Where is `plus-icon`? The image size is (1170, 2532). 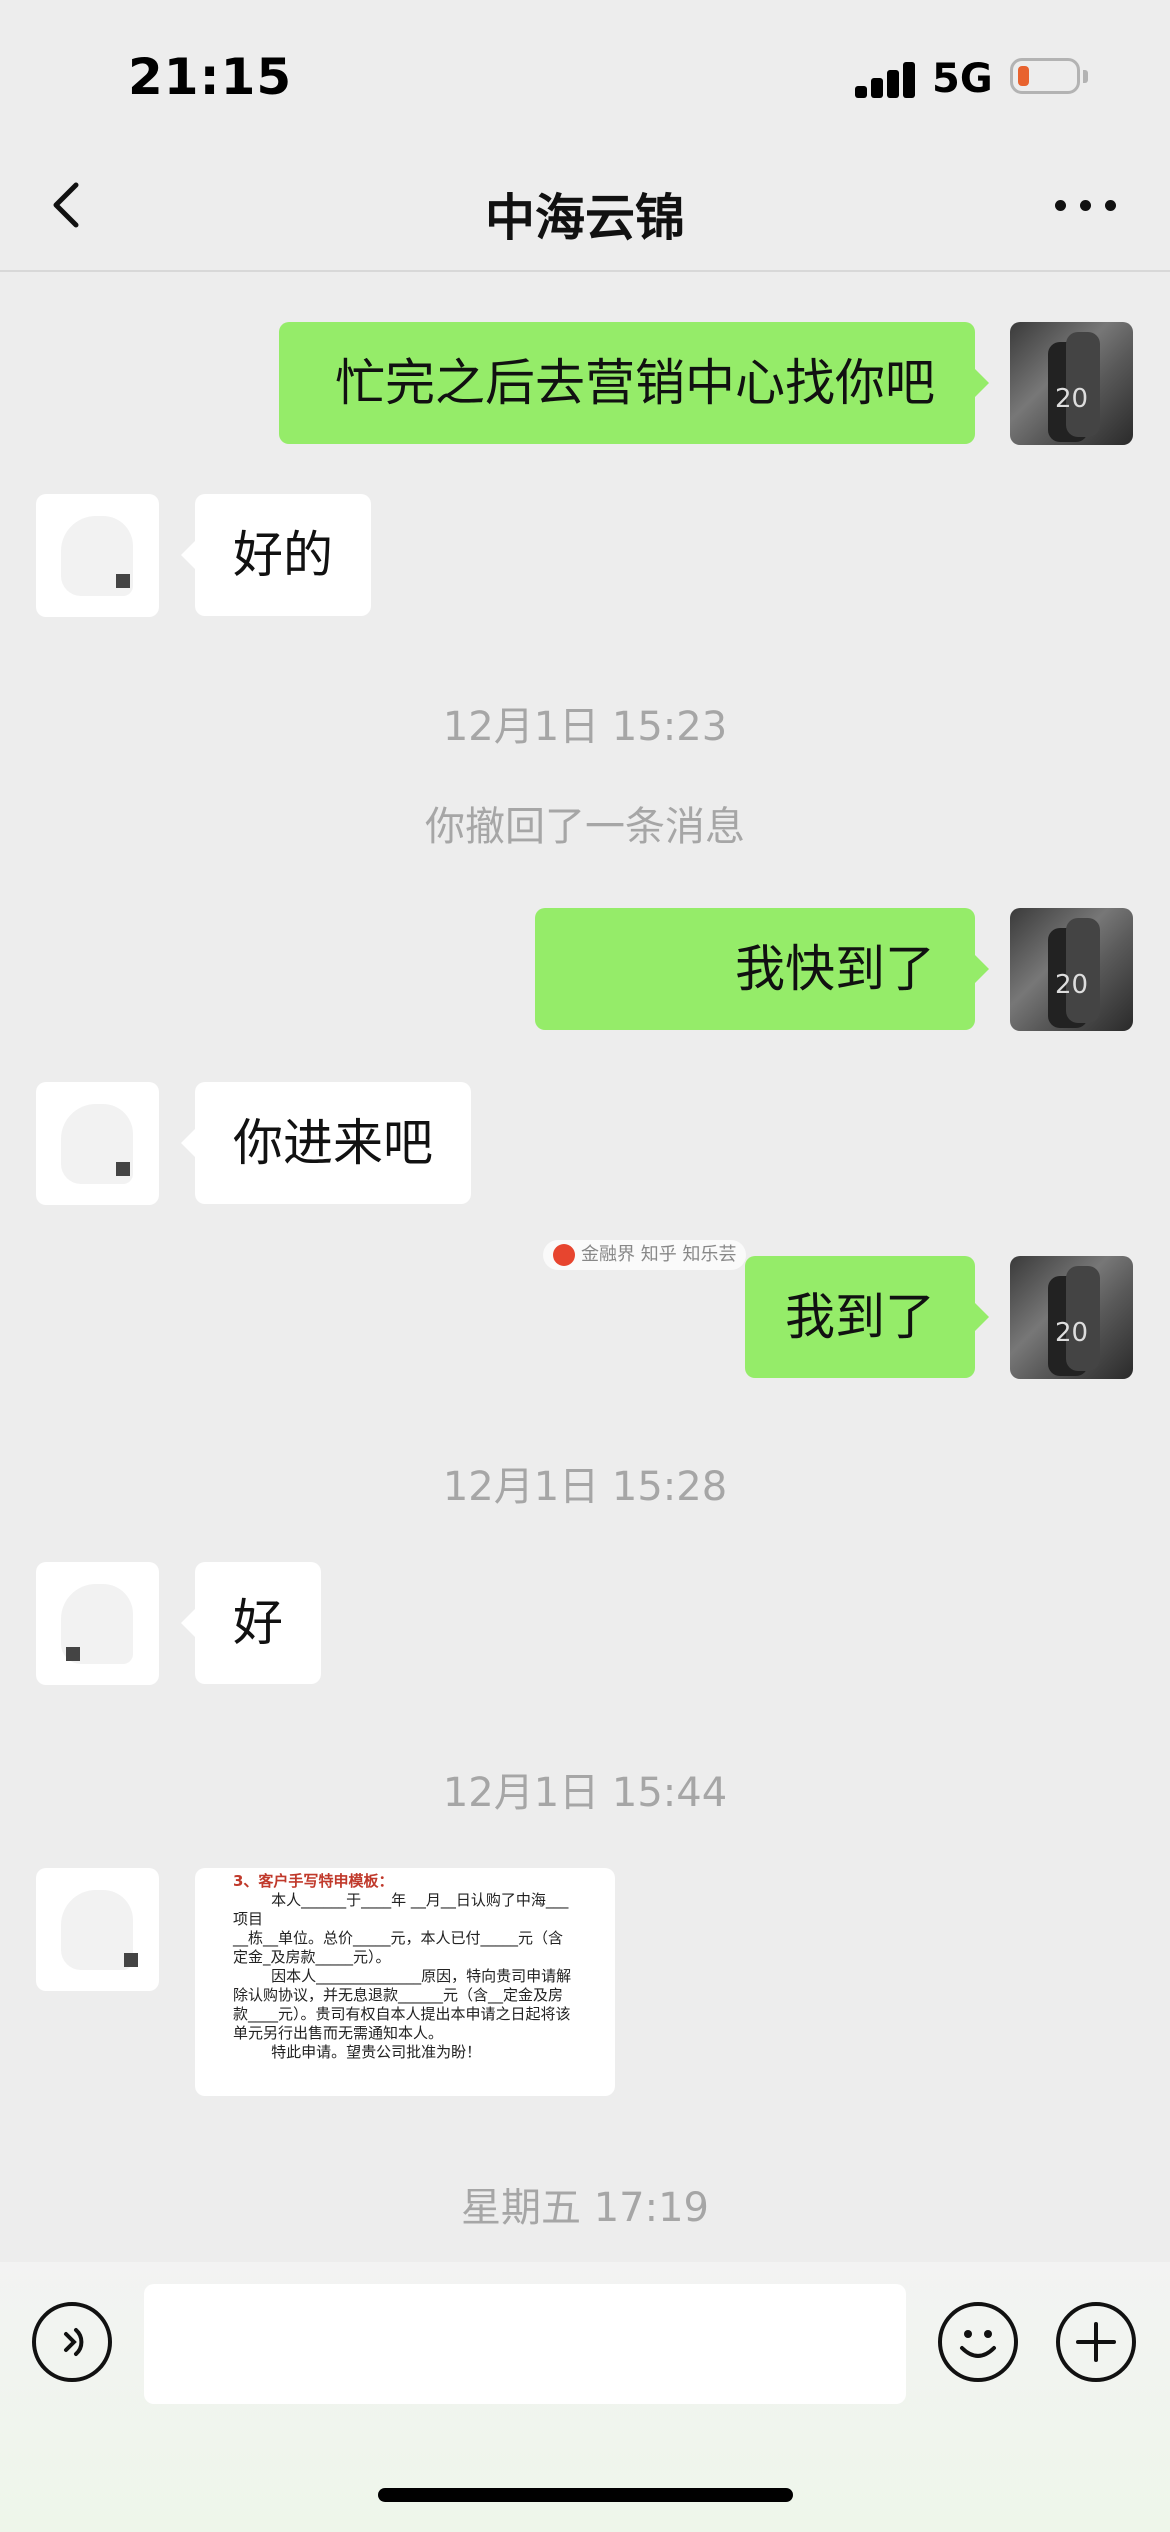
plus-icon is located at coordinates (1096, 2342).